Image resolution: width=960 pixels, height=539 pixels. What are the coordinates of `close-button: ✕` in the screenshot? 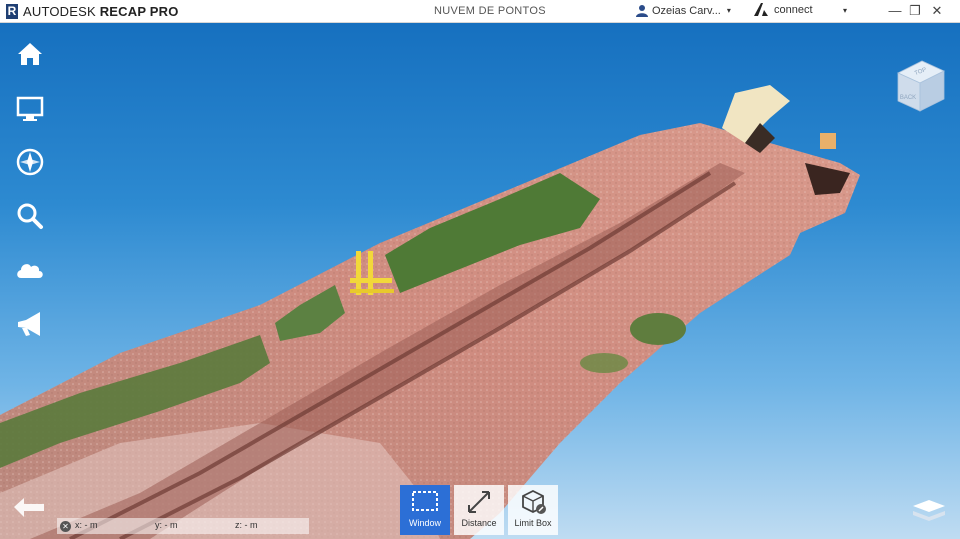 It's located at (937, 11).